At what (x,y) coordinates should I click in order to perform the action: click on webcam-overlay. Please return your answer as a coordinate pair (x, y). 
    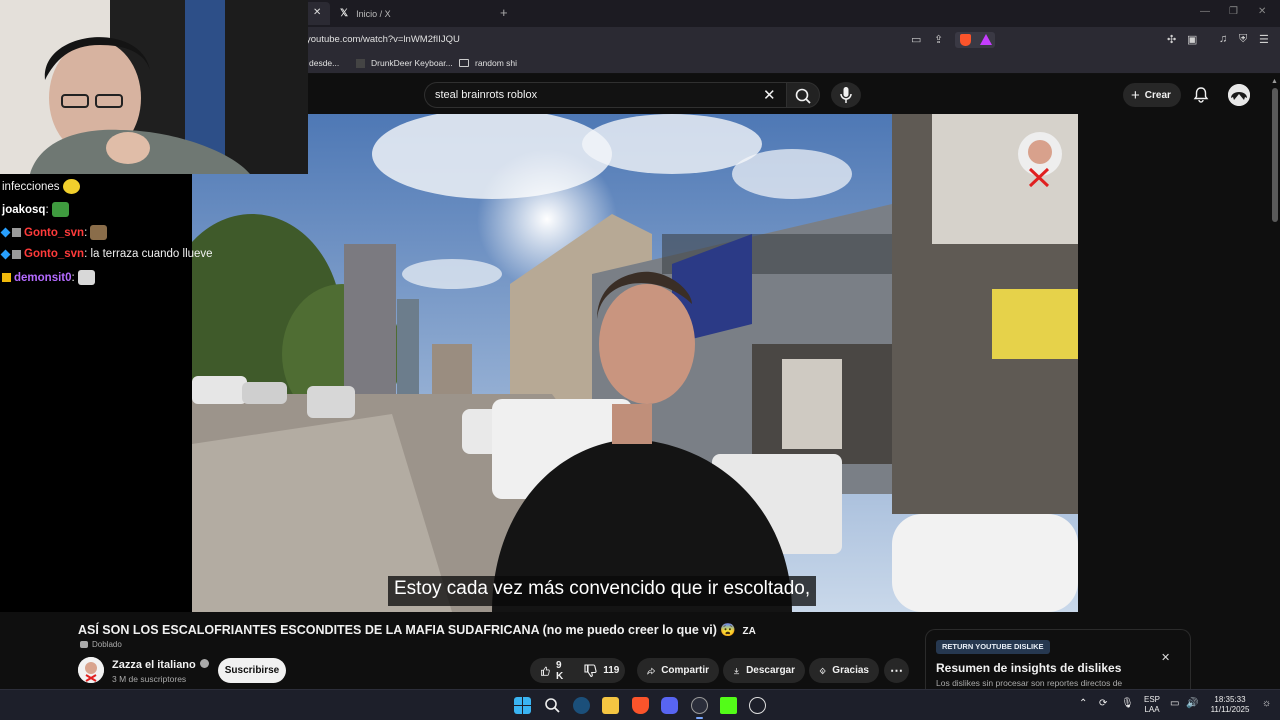
    Looking at the image, I should click on (154, 87).